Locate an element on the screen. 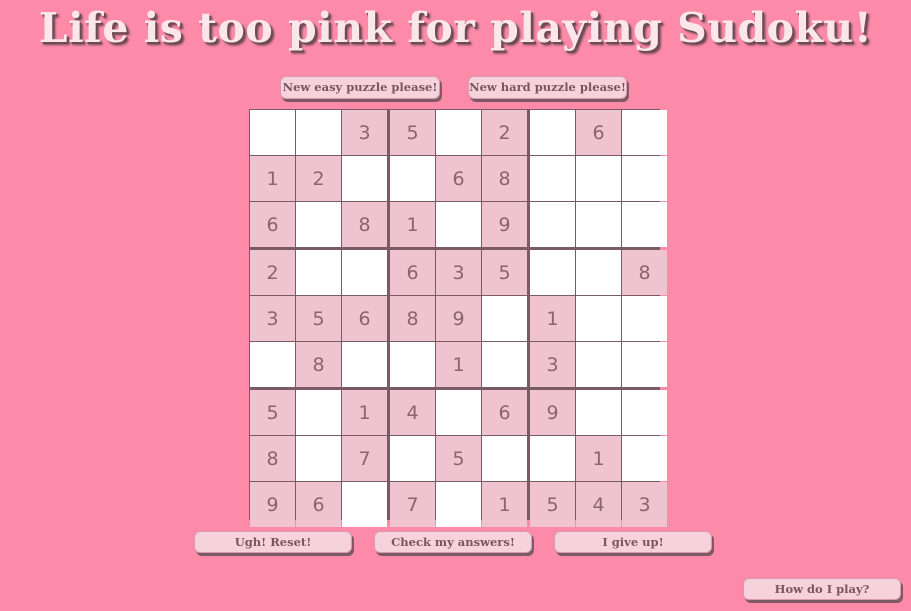  reset-button: Ugh! Reset! is located at coordinates (273, 542).